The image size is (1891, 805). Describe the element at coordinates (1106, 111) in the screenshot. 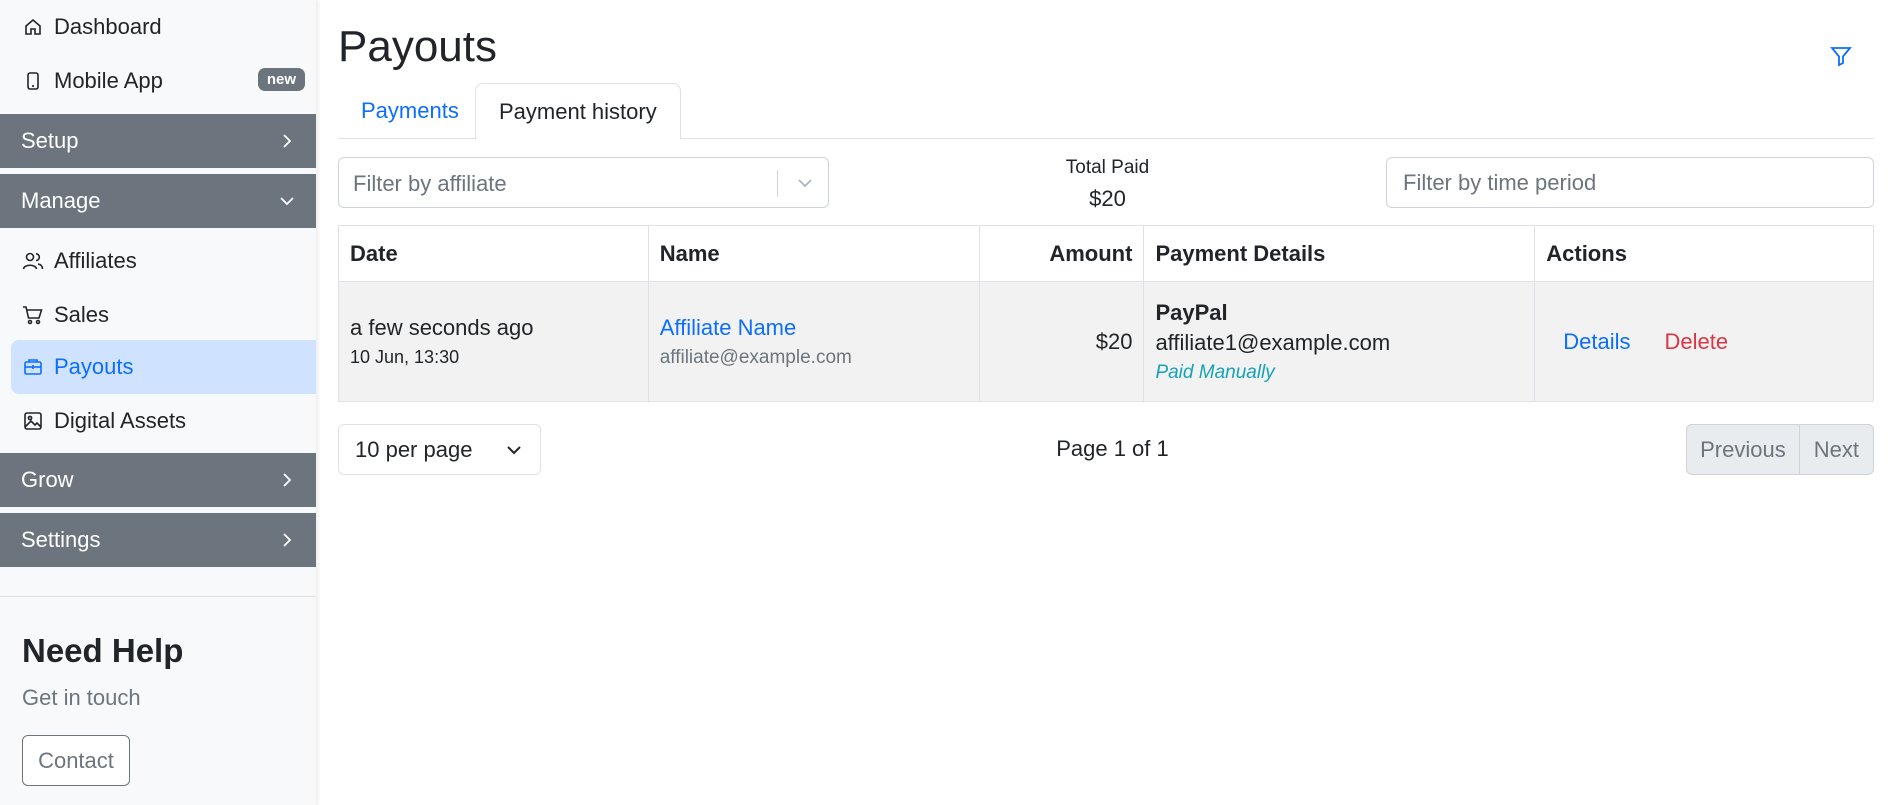

I see `tabs: Payments Payment history` at that location.